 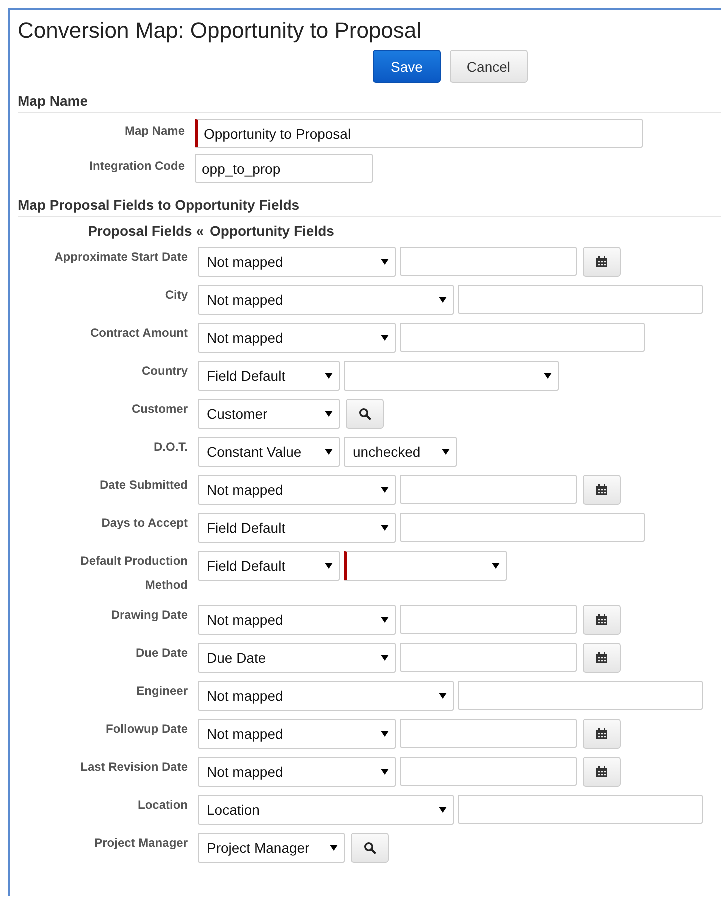 I want to click on value-dropdown, so click(x=425, y=566).